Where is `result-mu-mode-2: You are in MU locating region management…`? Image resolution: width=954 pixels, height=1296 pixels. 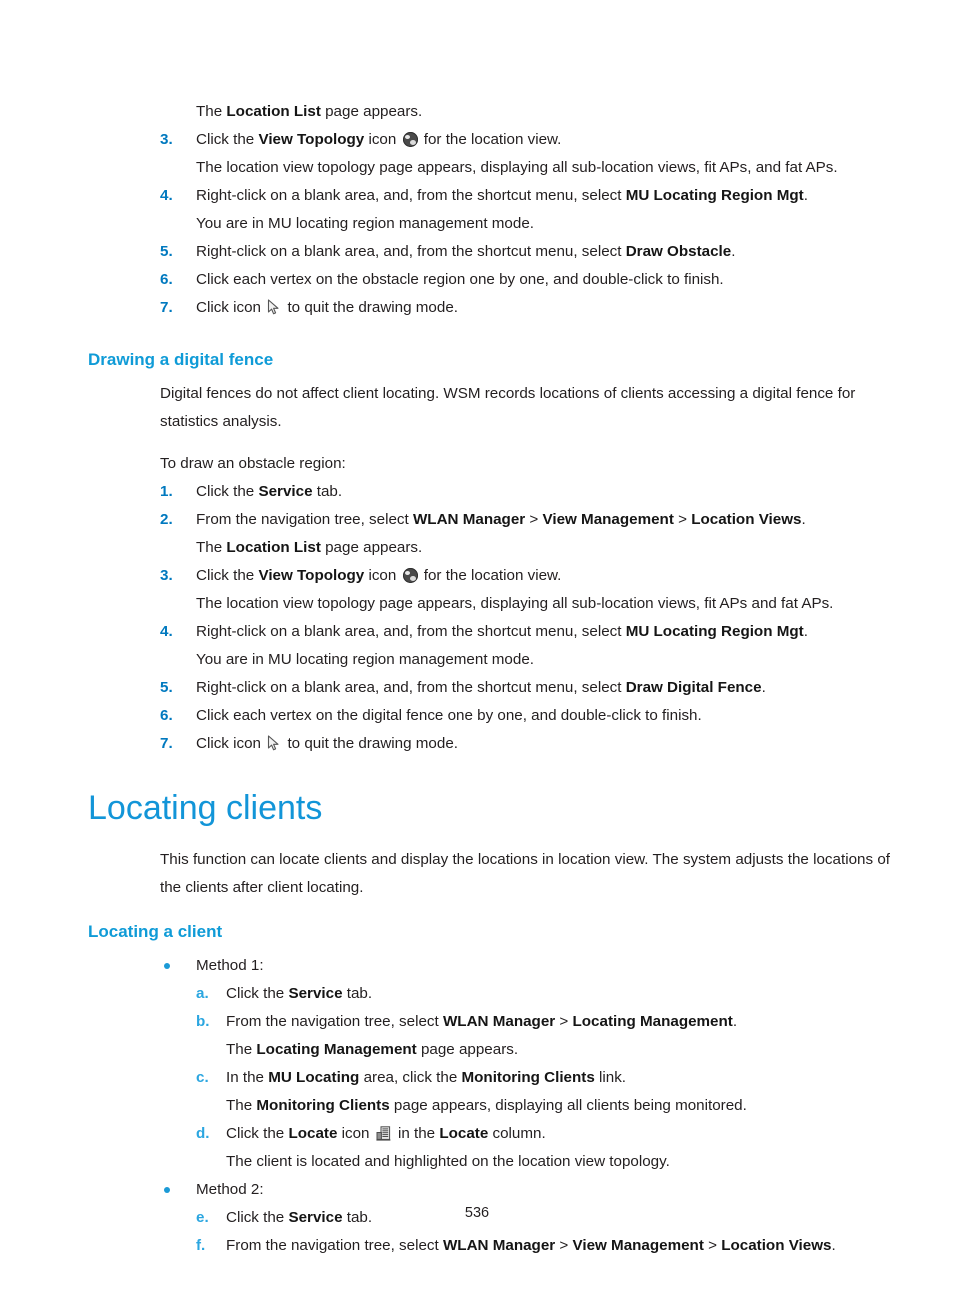
result-mu-mode-2: You are in MU locating region management… is located at coordinates (365, 659).